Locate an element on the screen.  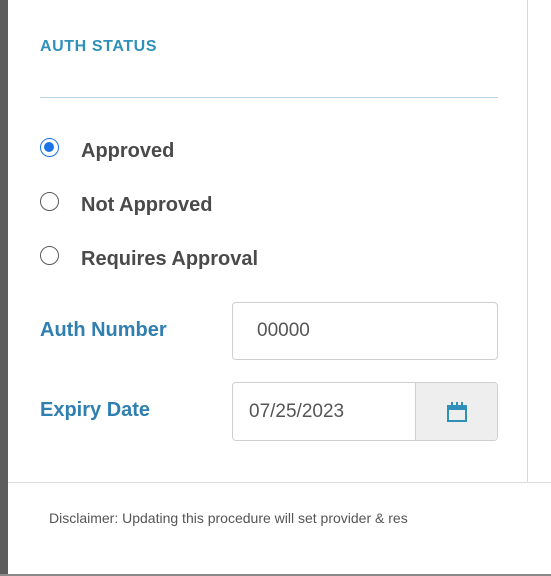
radio-label-approved: Approved is located at coordinates (128, 150).